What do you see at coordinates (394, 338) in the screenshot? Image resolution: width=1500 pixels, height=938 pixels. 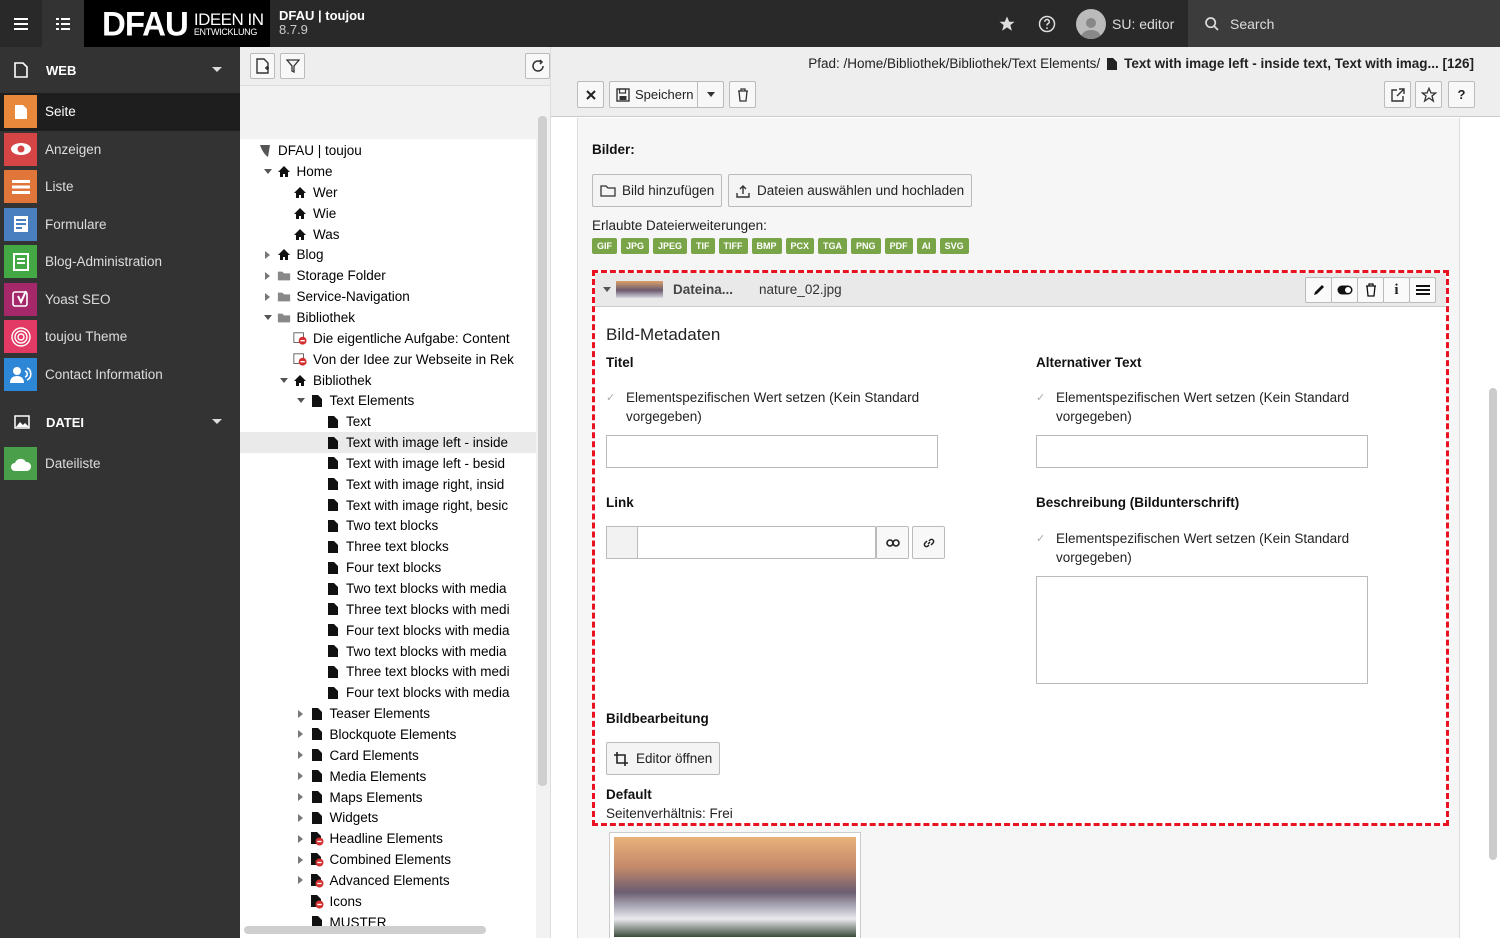 I see `tree-node: Die eigentliche Aufgabe: Content` at bounding box center [394, 338].